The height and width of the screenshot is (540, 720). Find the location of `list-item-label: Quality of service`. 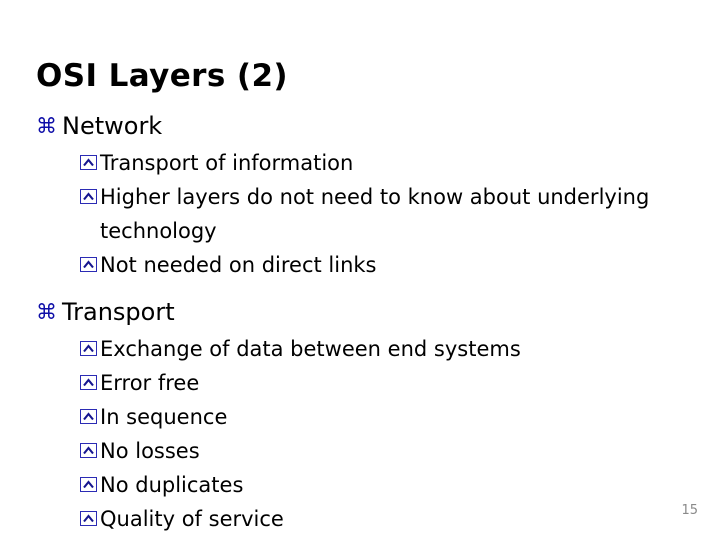

list-item-label: Quality of service is located at coordinates (192, 519).